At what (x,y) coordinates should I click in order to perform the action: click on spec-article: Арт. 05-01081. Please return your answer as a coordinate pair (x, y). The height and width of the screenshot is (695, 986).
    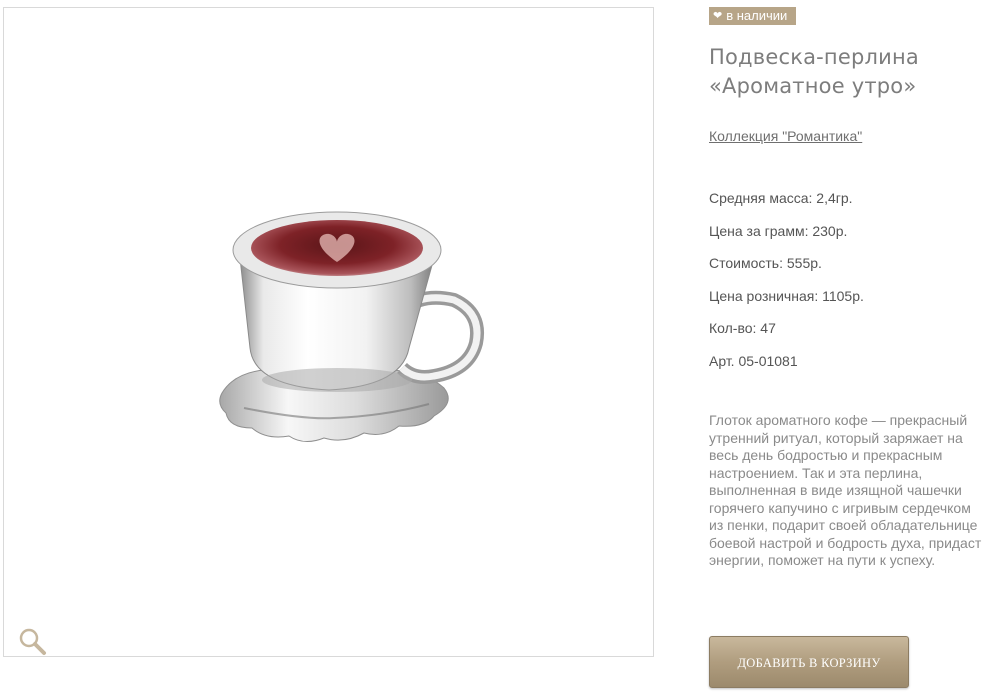
    Looking at the image, I should click on (753, 360).